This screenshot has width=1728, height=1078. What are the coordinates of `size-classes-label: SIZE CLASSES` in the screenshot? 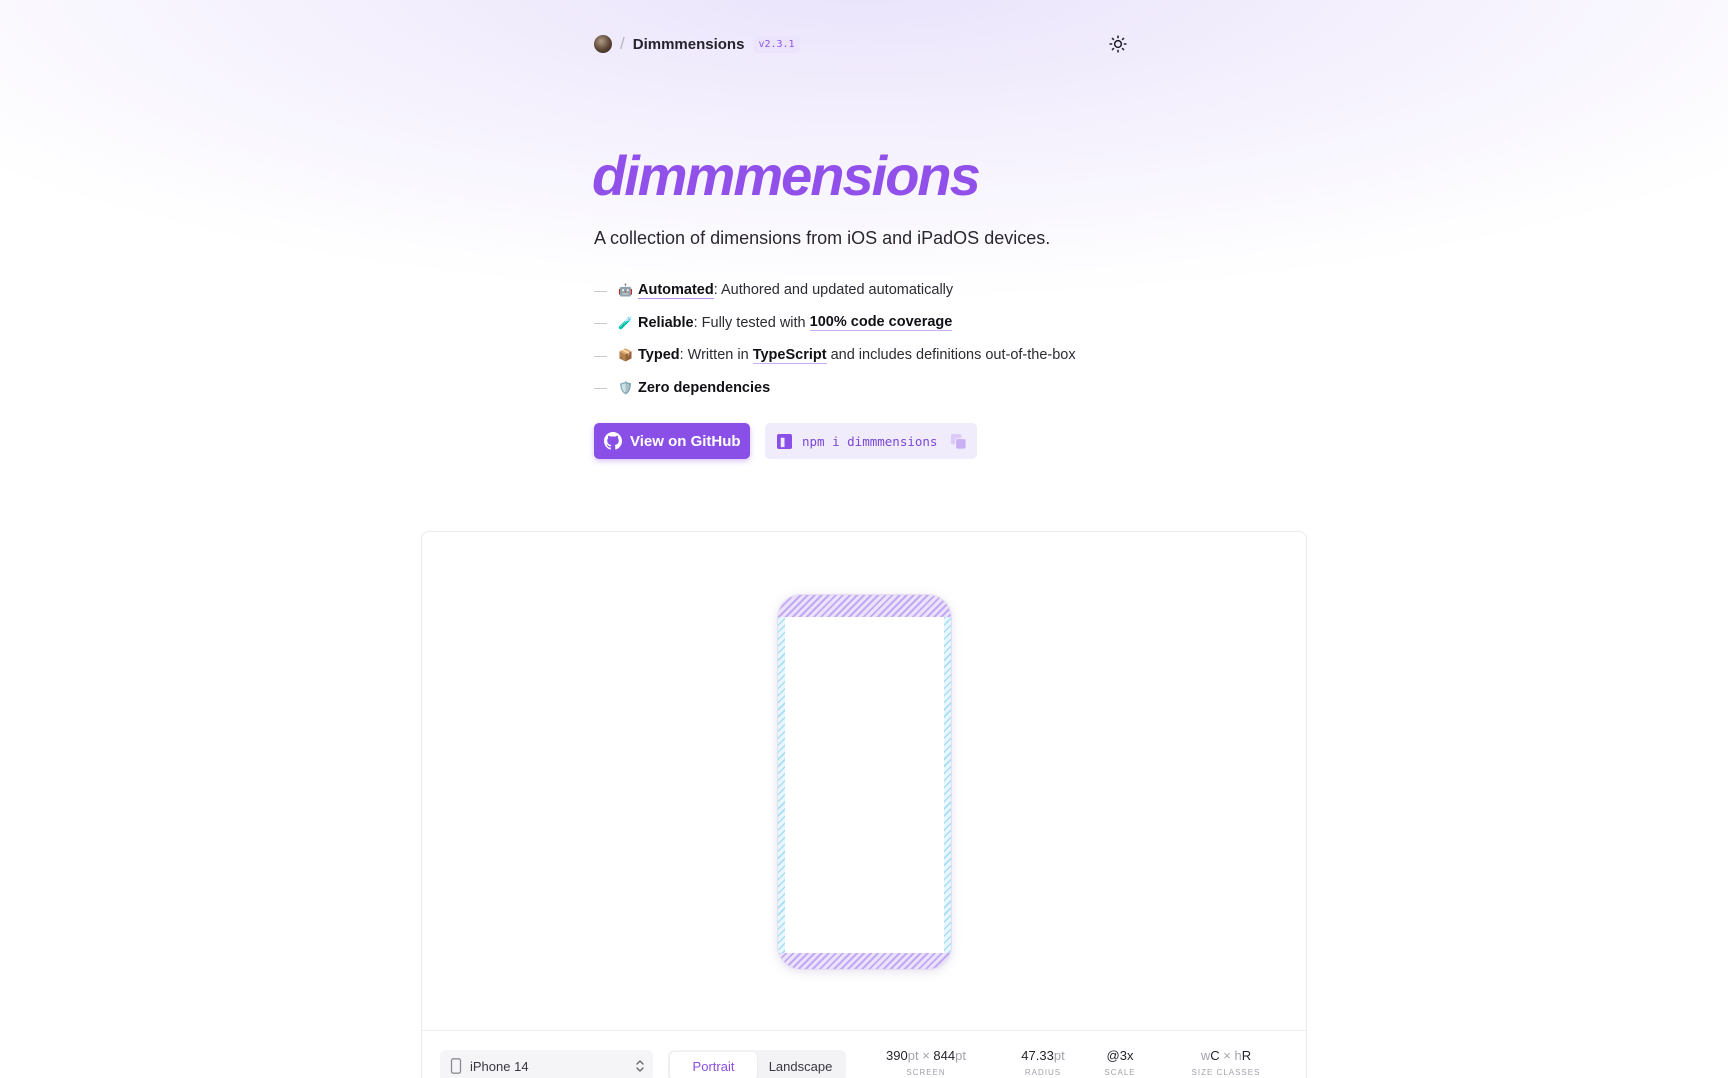 It's located at (1226, 1072).